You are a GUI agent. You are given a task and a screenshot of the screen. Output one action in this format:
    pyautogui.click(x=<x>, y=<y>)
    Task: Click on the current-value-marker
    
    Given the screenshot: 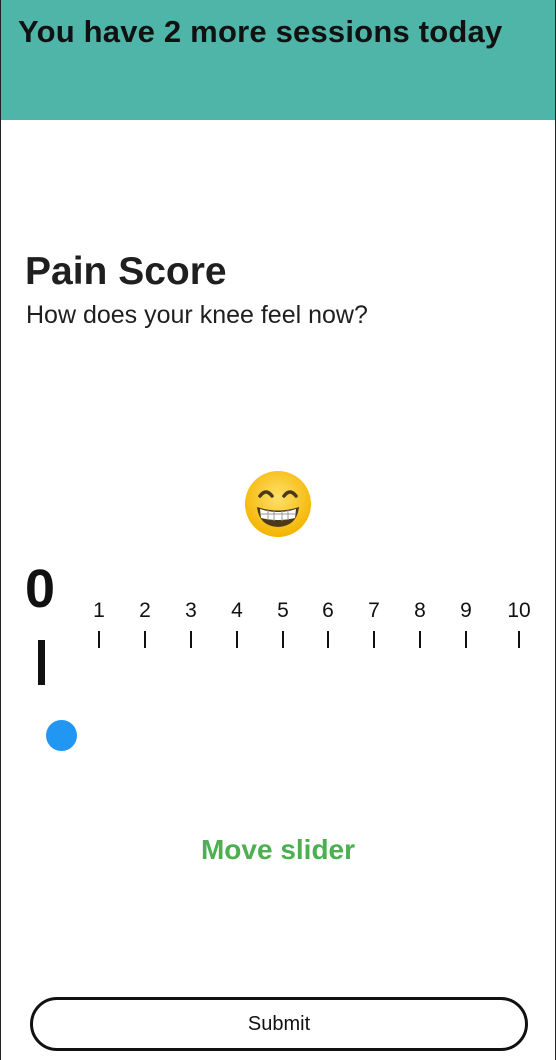 What is the action you would take?
    pyautogui.click(x=41, y=662)
    